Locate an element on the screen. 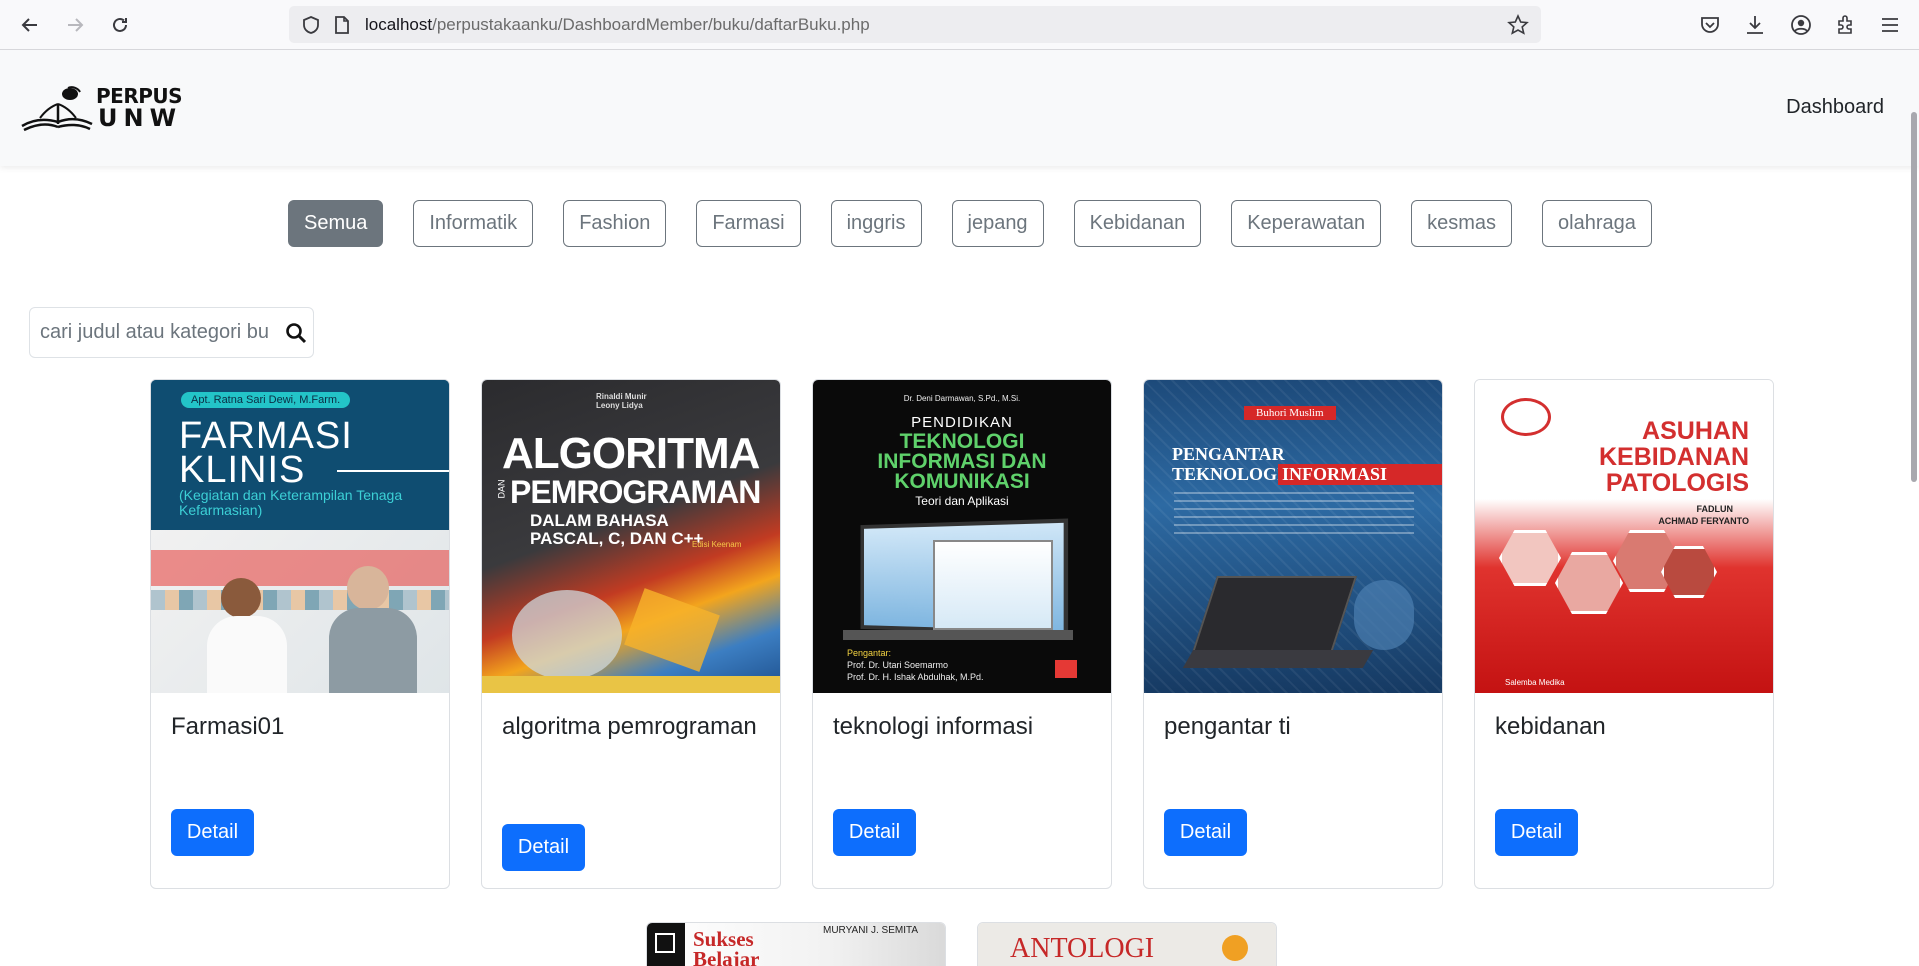 The image size is (1919, 966). page-icon is located at coordinates (342, 25).